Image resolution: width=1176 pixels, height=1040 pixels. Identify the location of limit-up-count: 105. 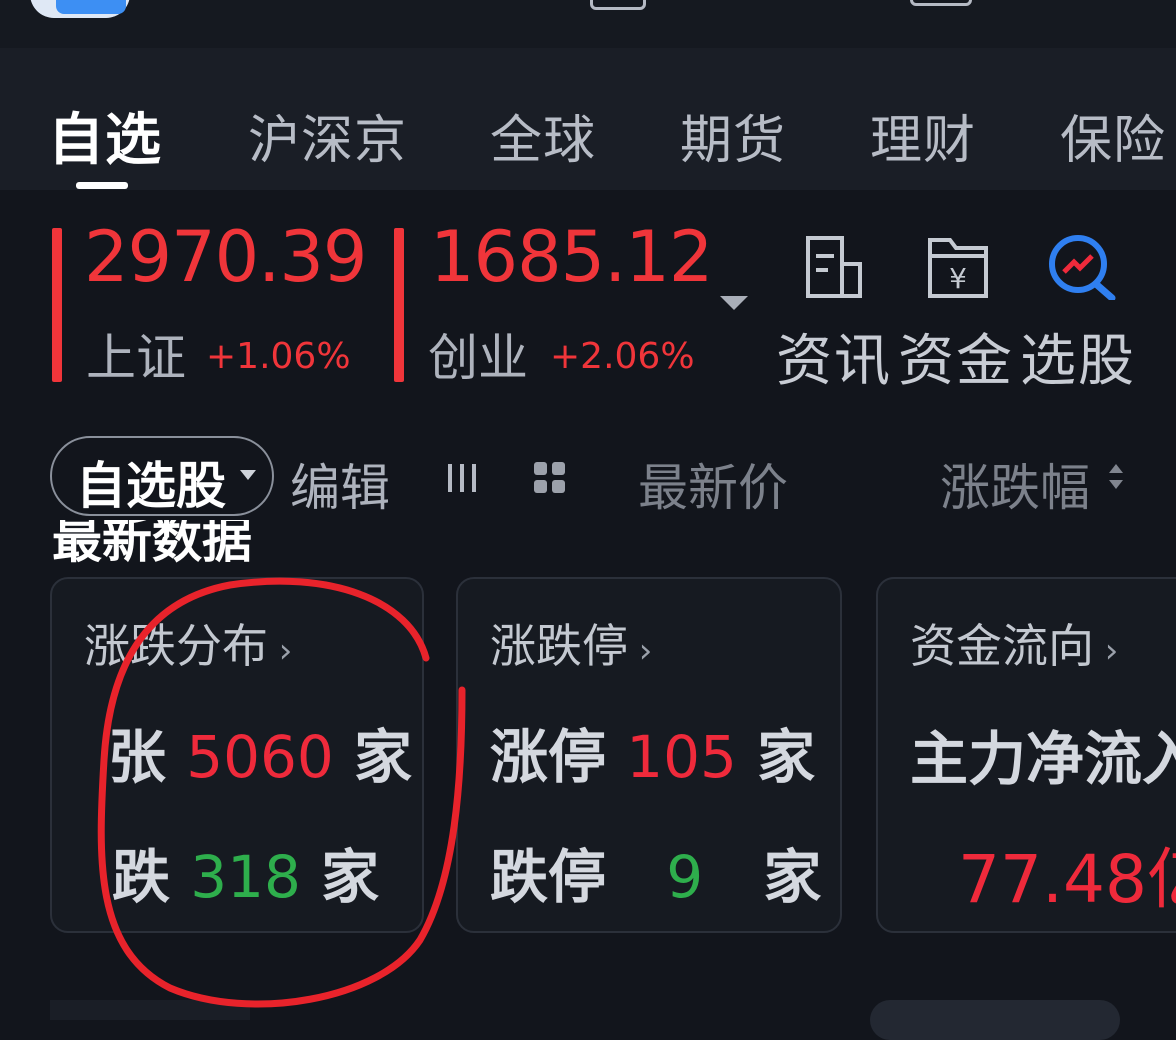
(681, 757).